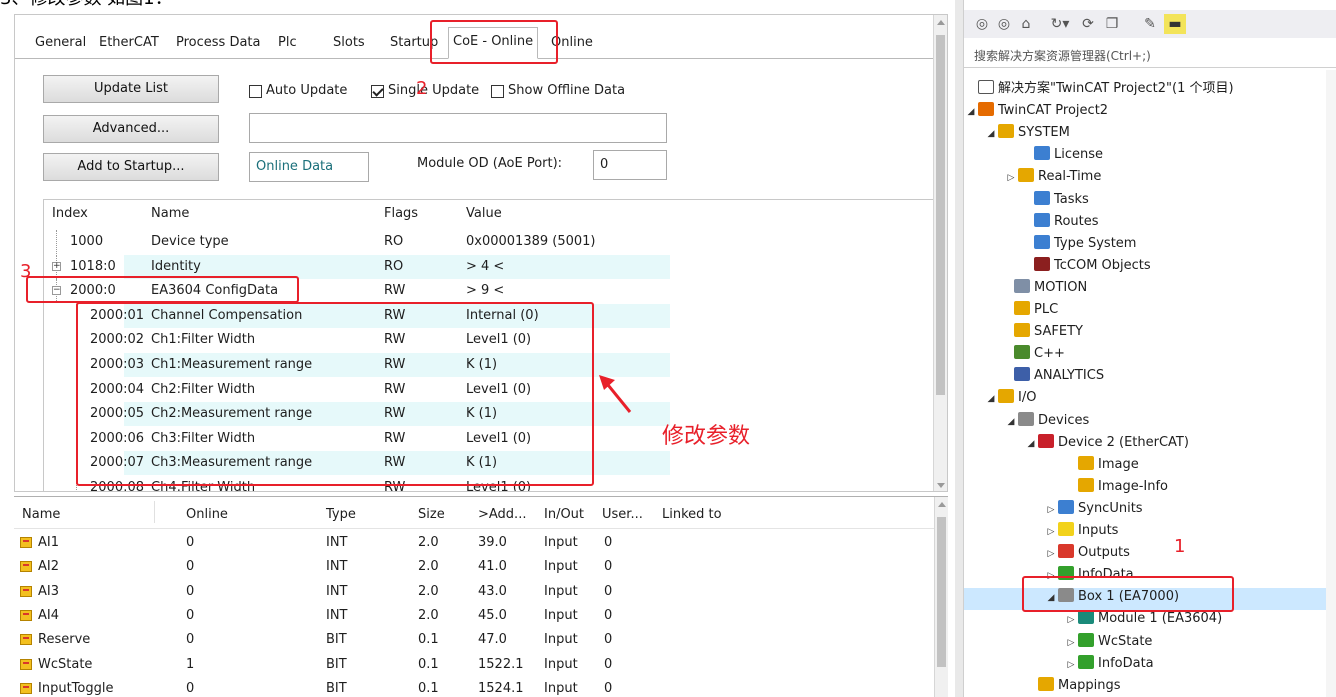  What do you see at coordinates (481, 687) in the screenshot?
I see `variable-row: InputToggle 0 BIT 0.1 1524.1 Input 0` at bounding box center [481, 687].